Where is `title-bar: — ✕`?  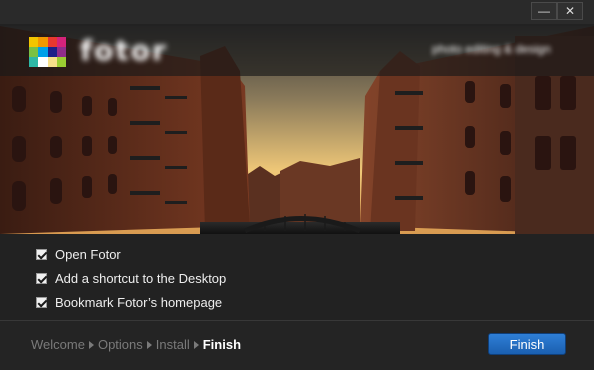 title-bar: — ✕ is located at coordinates (297, 12).